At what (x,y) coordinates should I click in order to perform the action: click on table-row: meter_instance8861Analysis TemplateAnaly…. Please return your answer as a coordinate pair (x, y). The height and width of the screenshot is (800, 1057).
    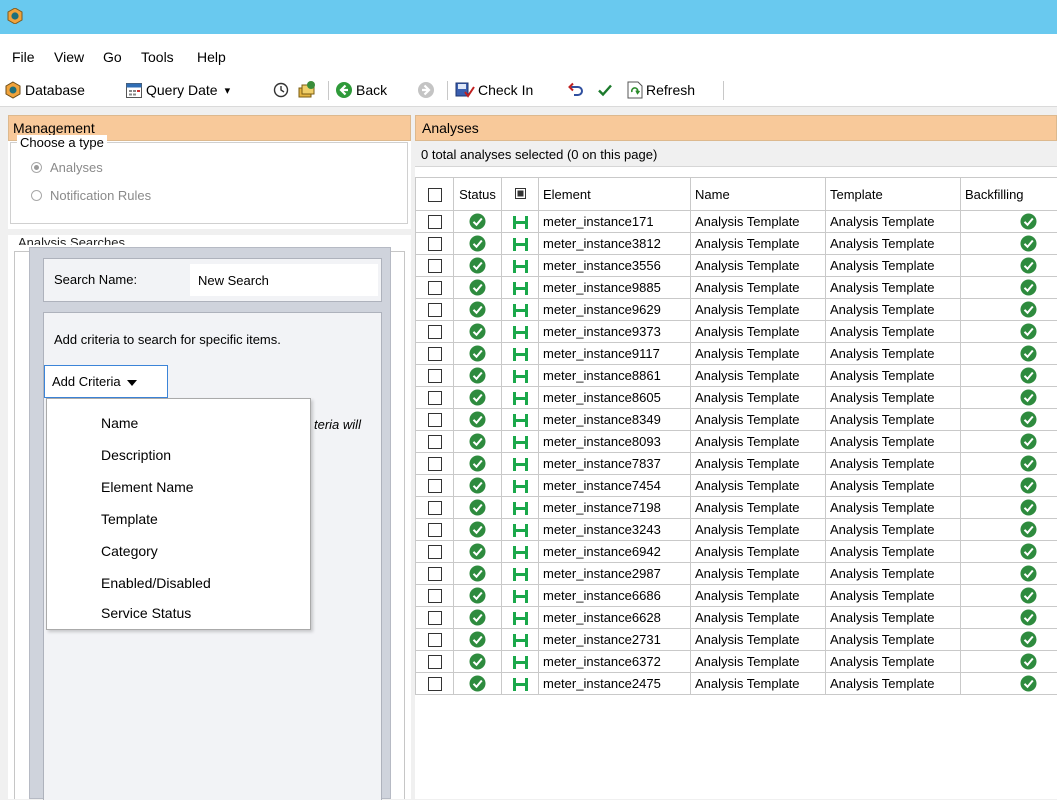
    Looking at the image, I should click on (736, 376).